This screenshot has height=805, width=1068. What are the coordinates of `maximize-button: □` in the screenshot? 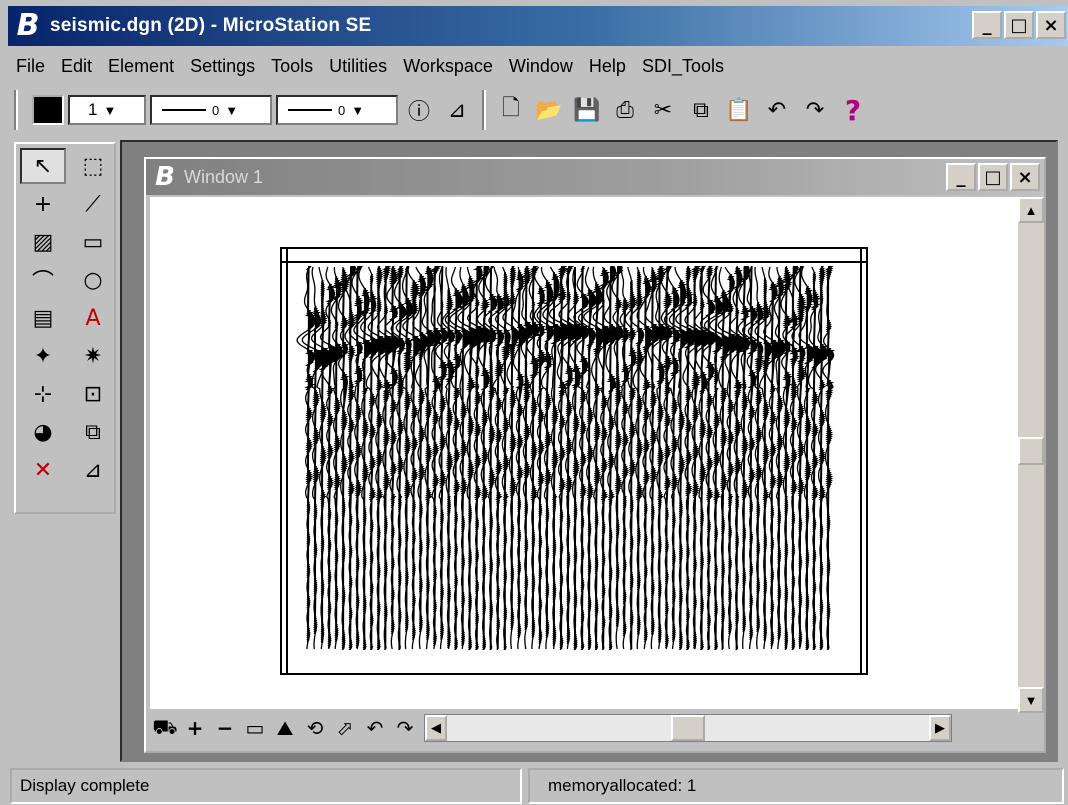 It's located at (1019, 25).